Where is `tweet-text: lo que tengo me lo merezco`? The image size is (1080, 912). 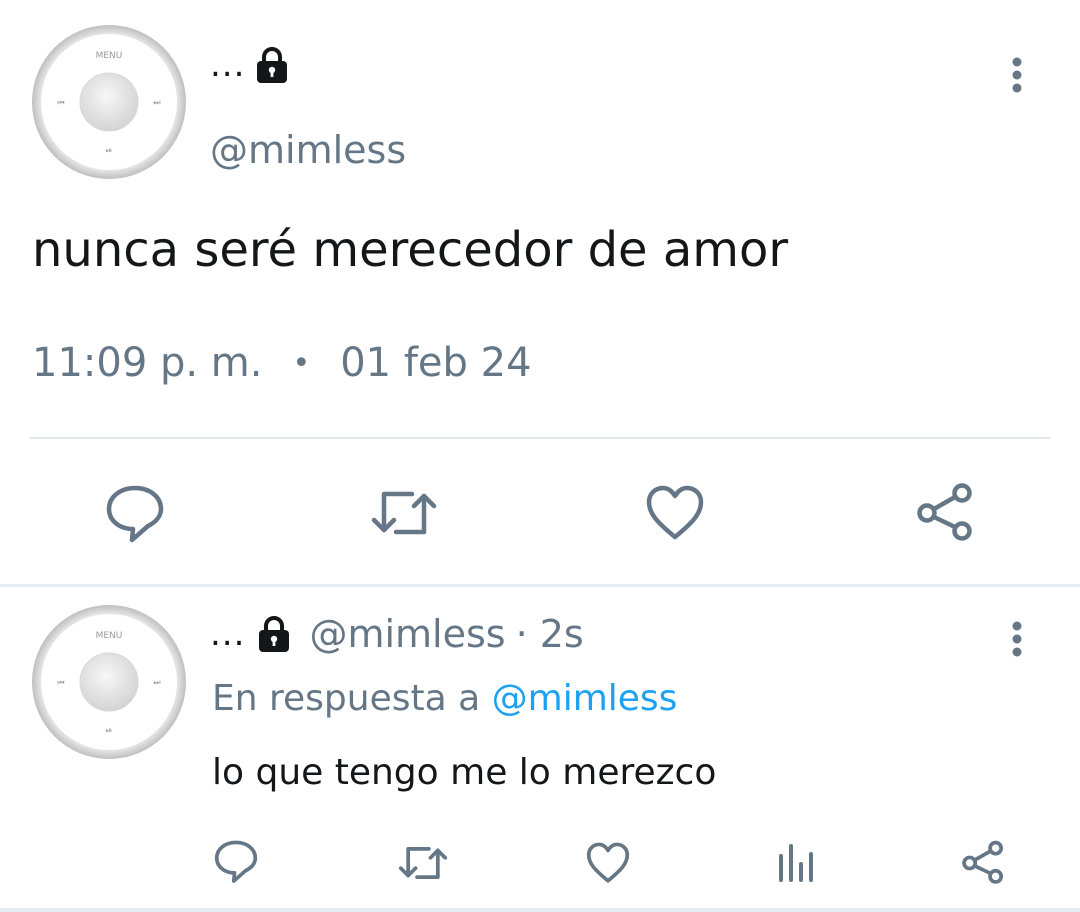
tweet-text: lo que tengo me lo merezco is located at coordinates (464, 772).